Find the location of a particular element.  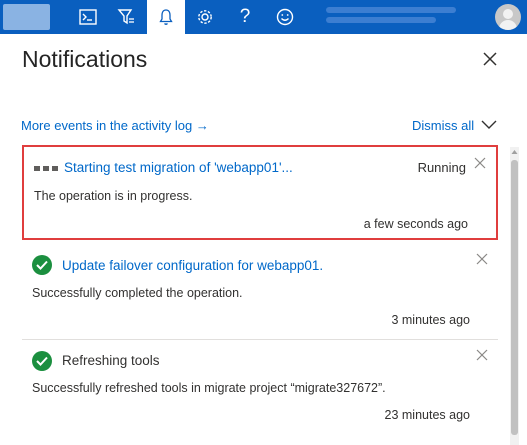

notification-time: 23 minutes ago is located at coordinates (427, 415).